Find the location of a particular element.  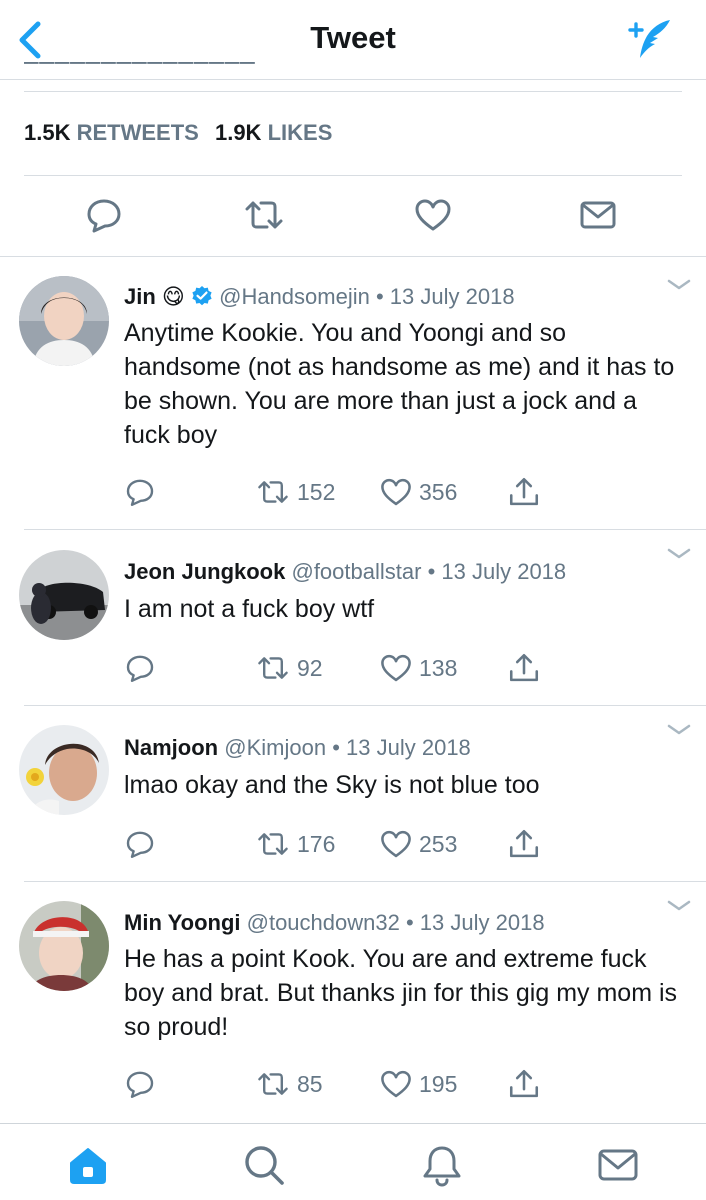

like-button: 356 is located at coordinates (418, 492).